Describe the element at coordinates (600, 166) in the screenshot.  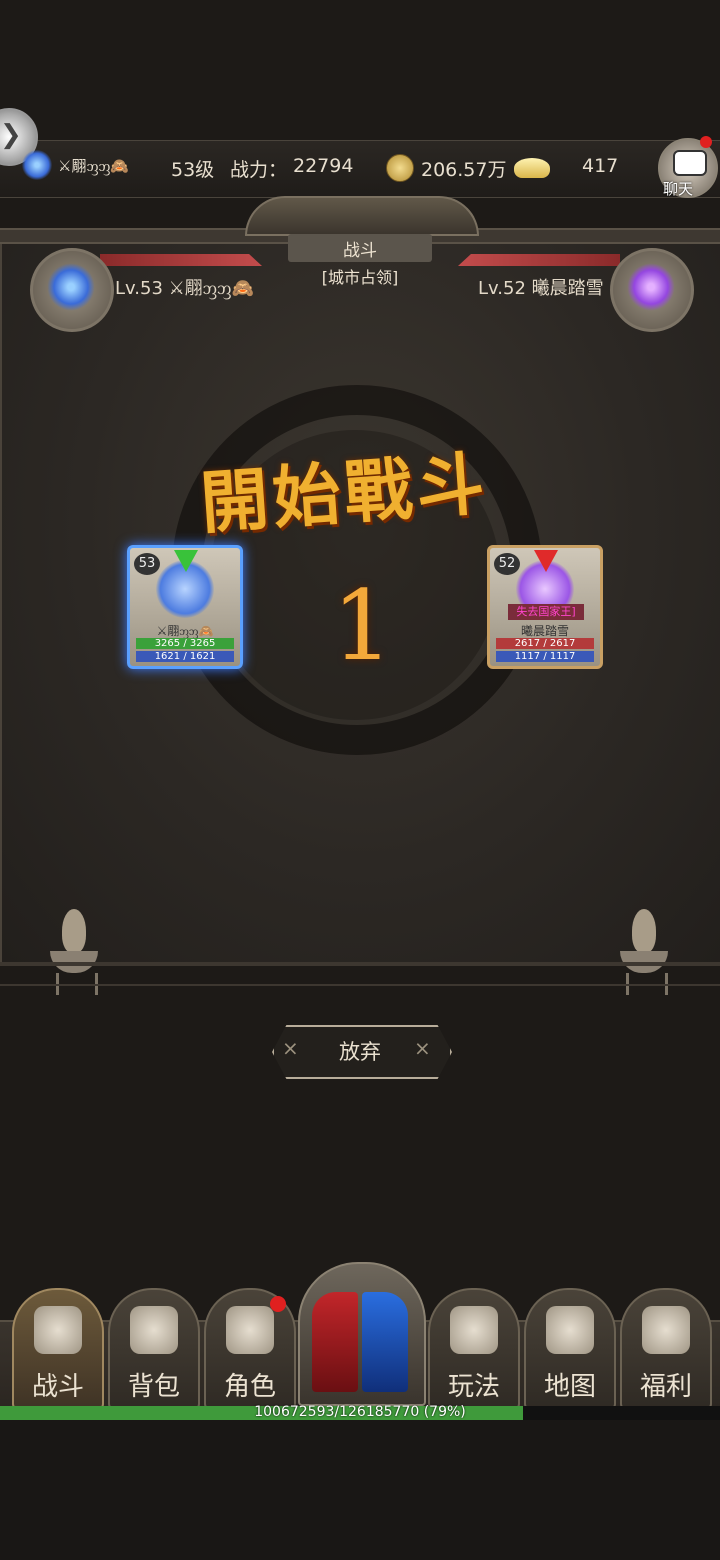
I see `ingot-value: 417` at that location.